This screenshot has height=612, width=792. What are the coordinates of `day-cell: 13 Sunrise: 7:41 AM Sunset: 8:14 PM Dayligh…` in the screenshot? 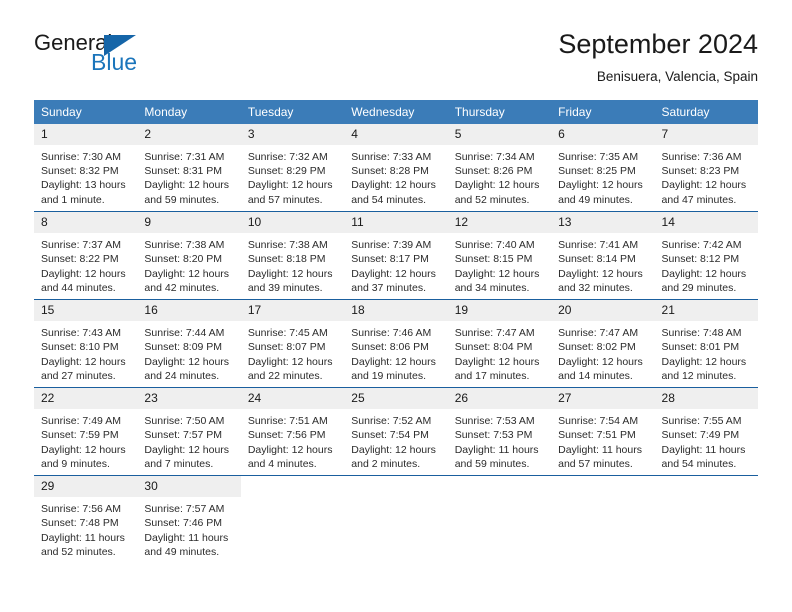 It's located at (603, 255).